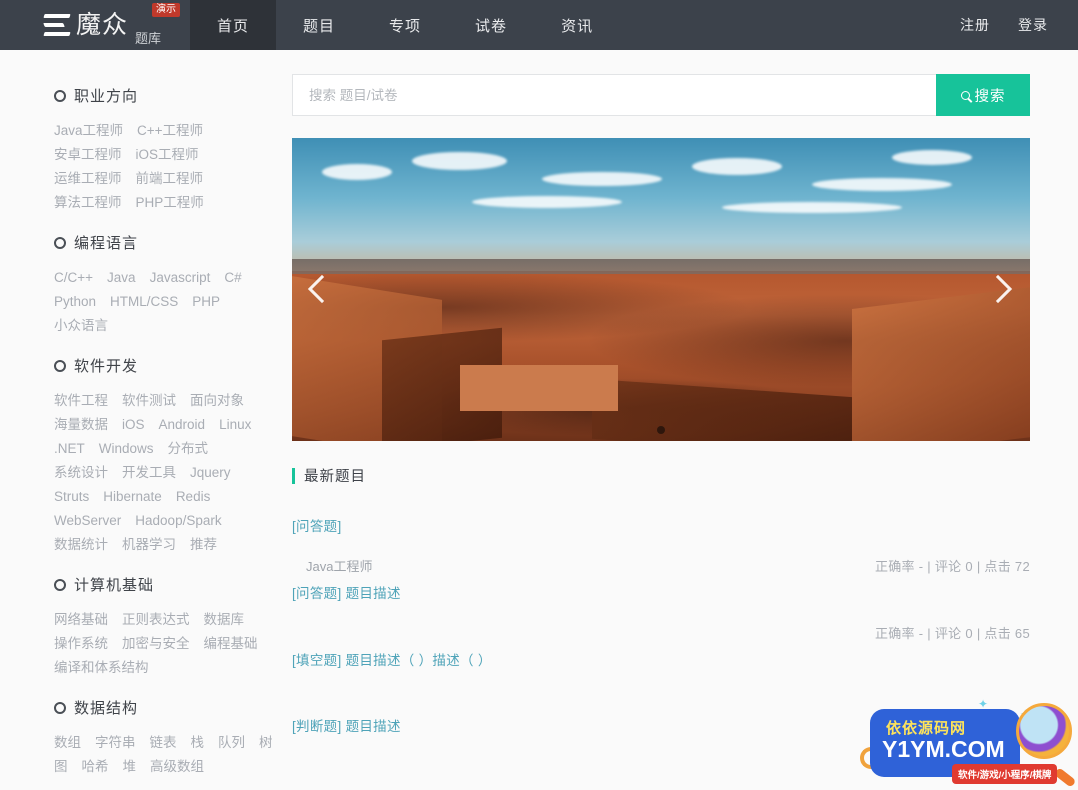  Describe the element at coordinates (198, 743) in the screenshot. I see `tag-link: 栈` at that location.